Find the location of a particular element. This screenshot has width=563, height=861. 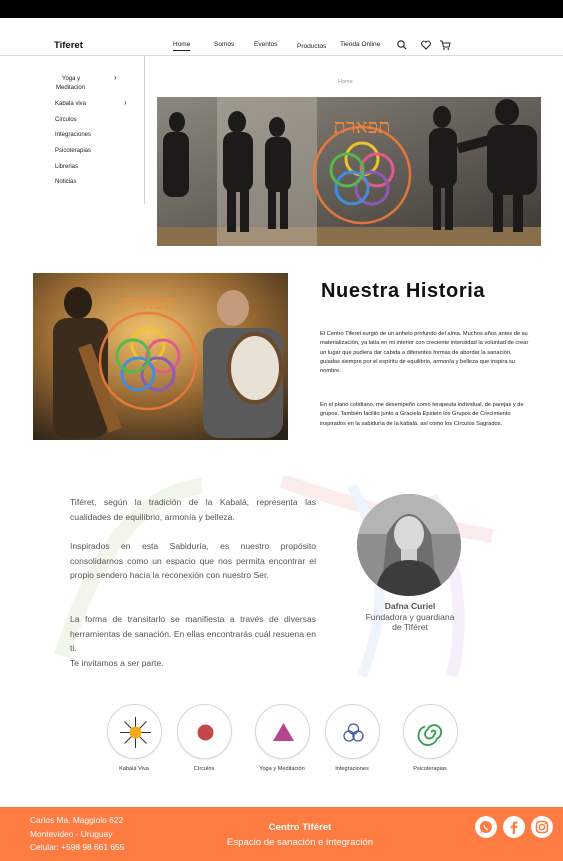

sidebar-item-yoga: Yoga y is located at coordinates (71, 79).